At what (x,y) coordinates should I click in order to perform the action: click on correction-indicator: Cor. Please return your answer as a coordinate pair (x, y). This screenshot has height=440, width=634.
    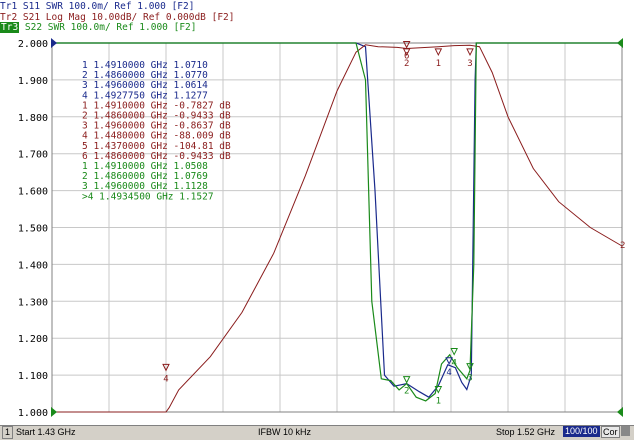
    Looking at the image, I should click on (610, 432).